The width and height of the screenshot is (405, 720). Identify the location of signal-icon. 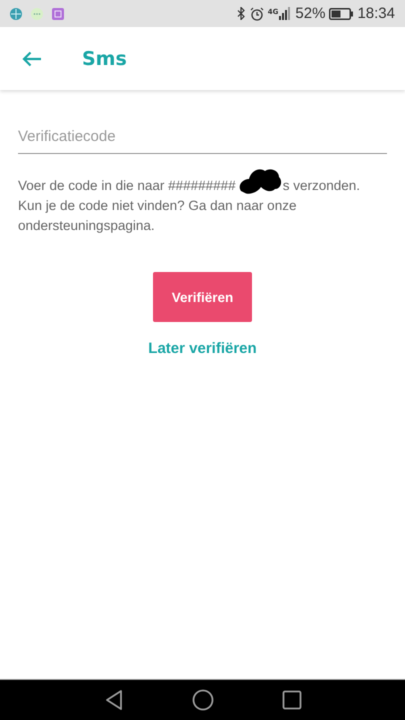
(285, 13).